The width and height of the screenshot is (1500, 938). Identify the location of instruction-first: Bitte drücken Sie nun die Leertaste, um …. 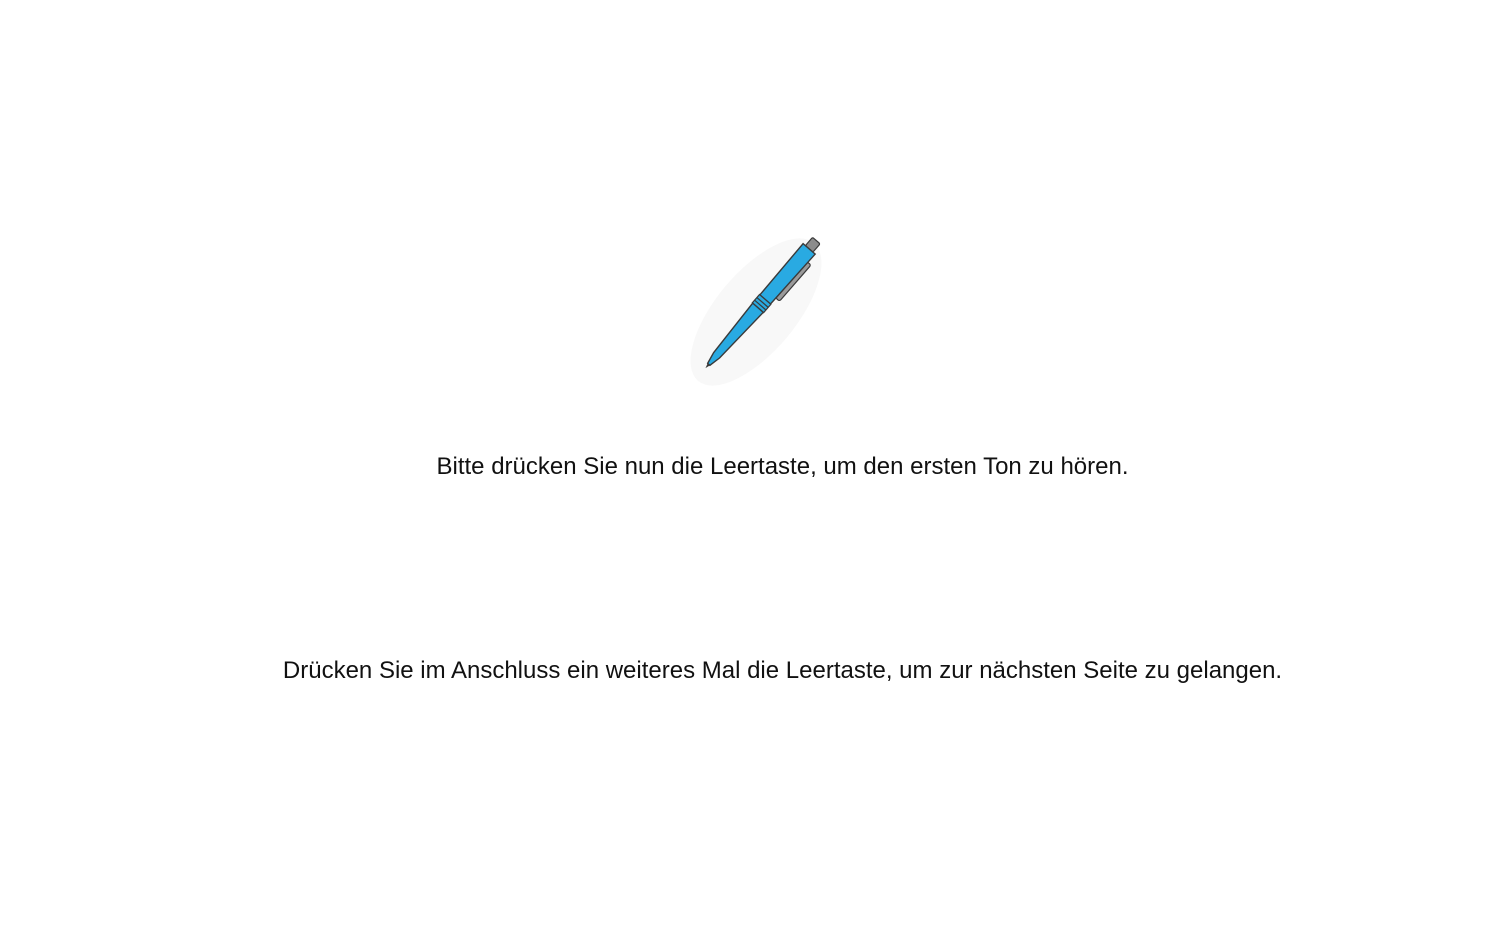
(782, 466).